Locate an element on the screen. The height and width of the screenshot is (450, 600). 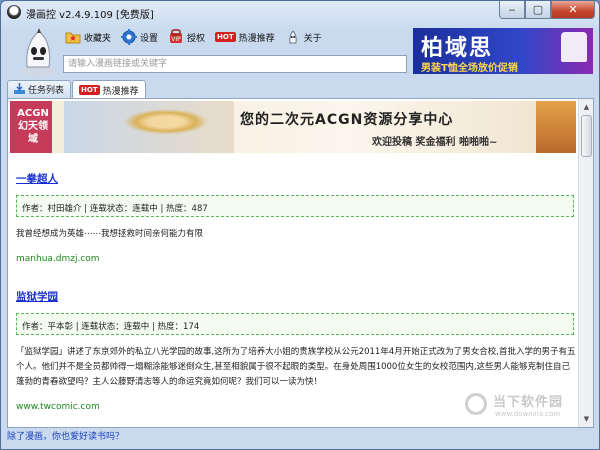
tab-hot-recommend-label: 热漫推荐 is located at coordinates (120, 91).